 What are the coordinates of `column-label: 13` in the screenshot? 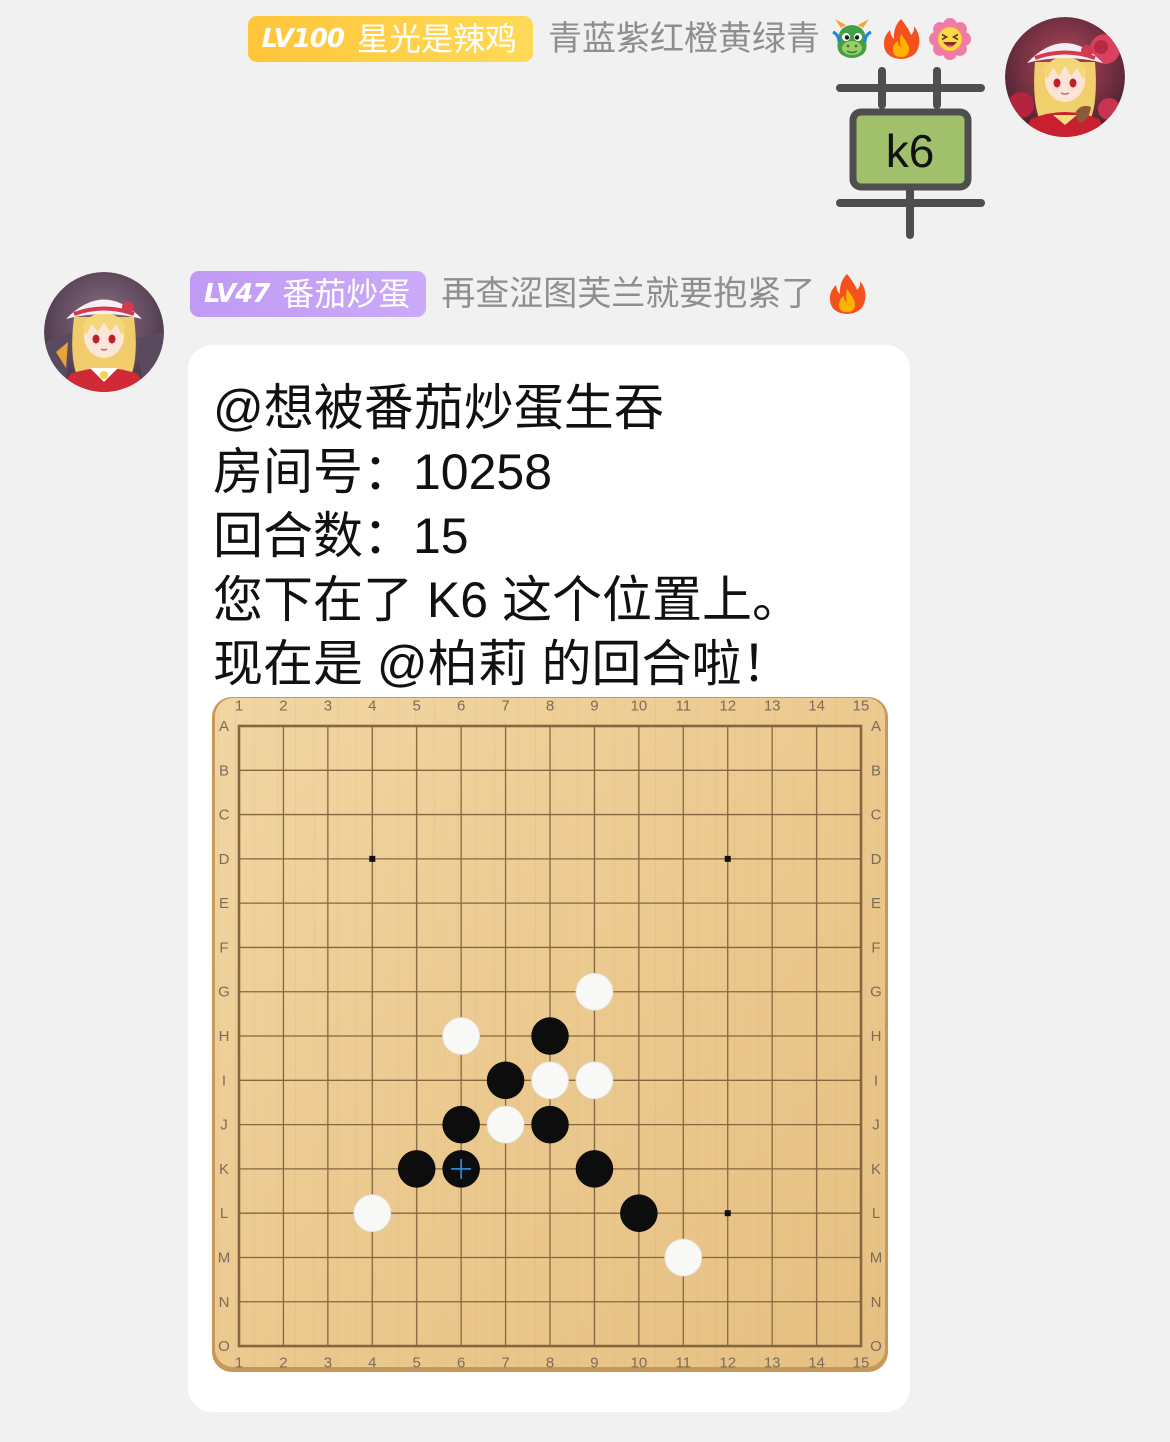 It's located at (772, 706).